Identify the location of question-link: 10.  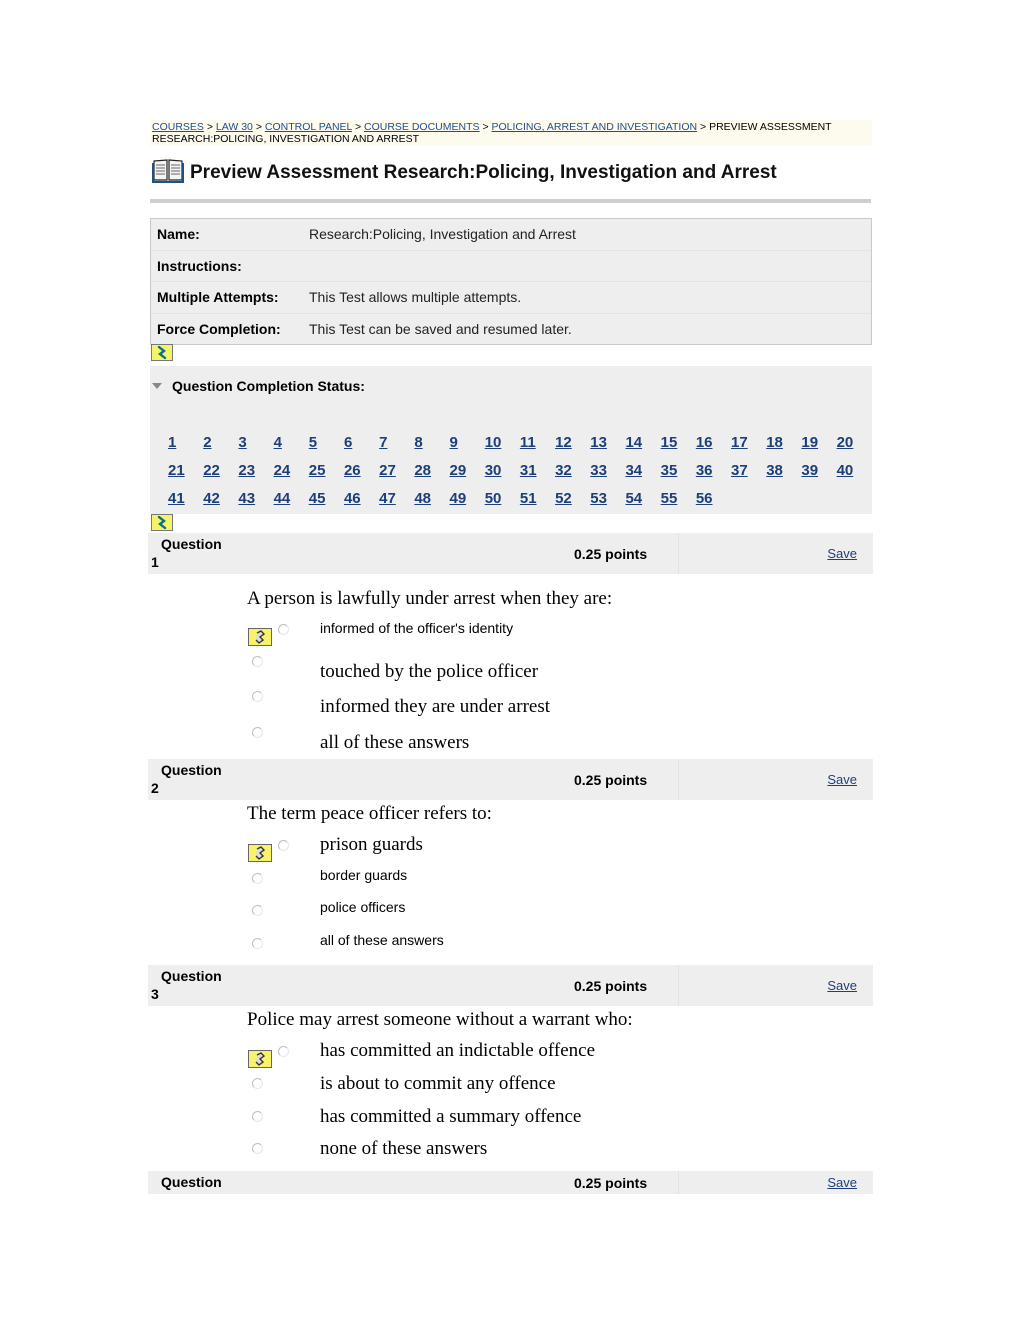
(502, 448).